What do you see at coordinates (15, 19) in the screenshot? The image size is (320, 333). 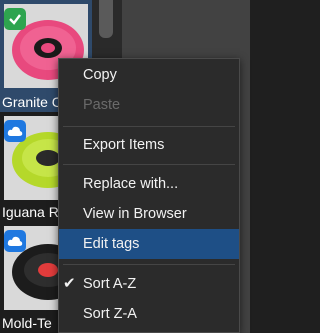 I see `synced-check-icon` at bounding box center [15, 19].